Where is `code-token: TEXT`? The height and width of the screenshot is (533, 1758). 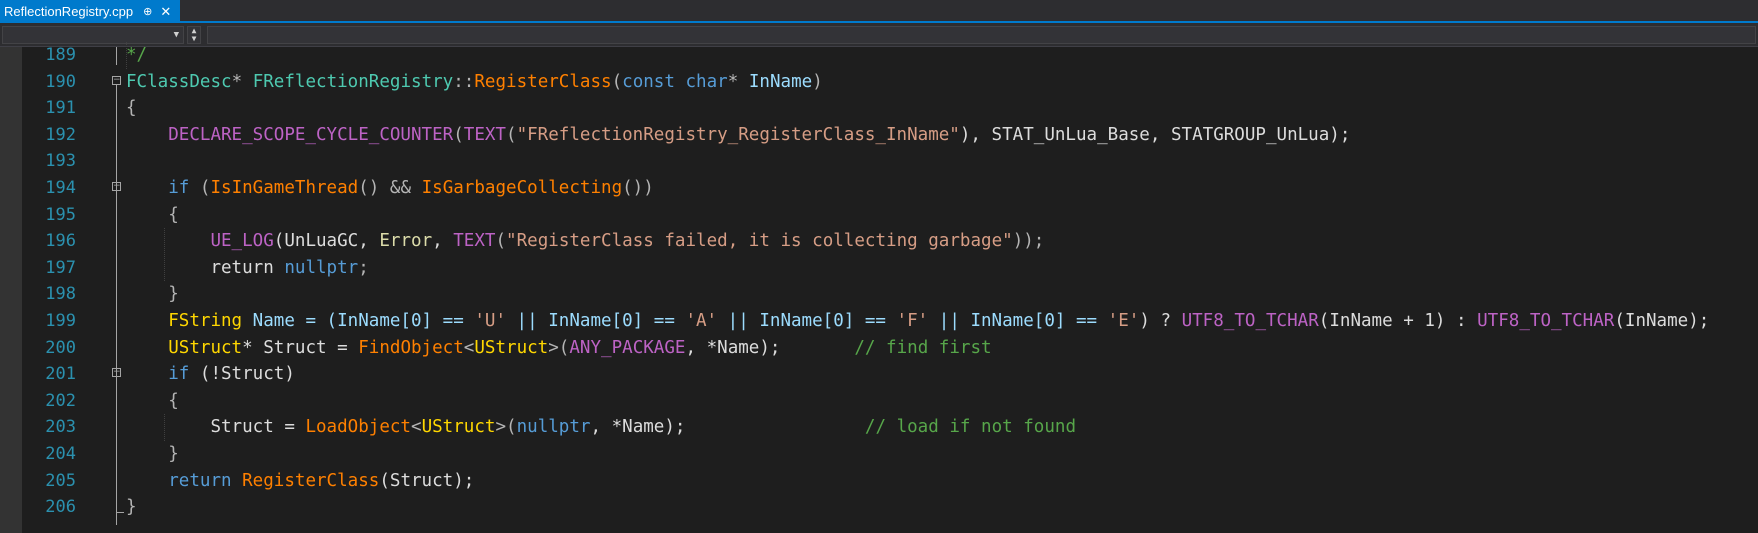 code-token: TEXT is located at coordinates (474, 241).